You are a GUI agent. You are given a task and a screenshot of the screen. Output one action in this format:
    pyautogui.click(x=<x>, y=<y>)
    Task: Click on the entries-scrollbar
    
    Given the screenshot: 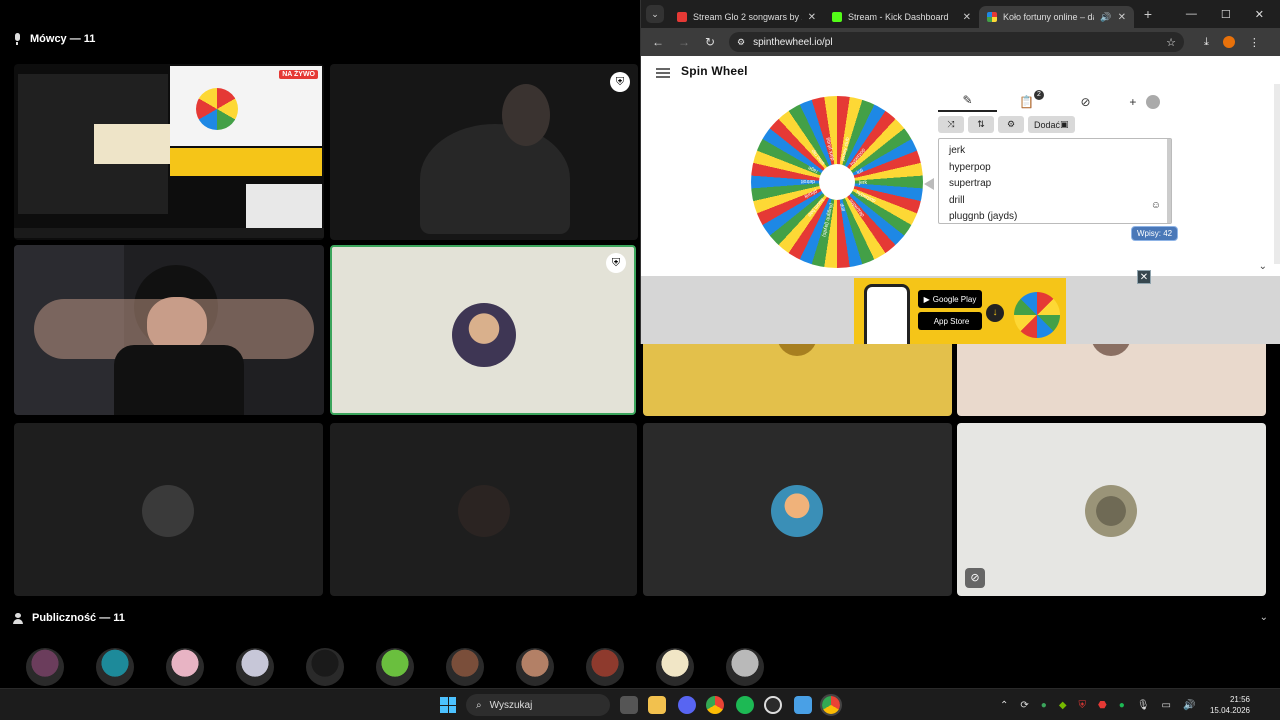 What is the action you would take?
    pyautogui.click(x=1169, y=181)
    